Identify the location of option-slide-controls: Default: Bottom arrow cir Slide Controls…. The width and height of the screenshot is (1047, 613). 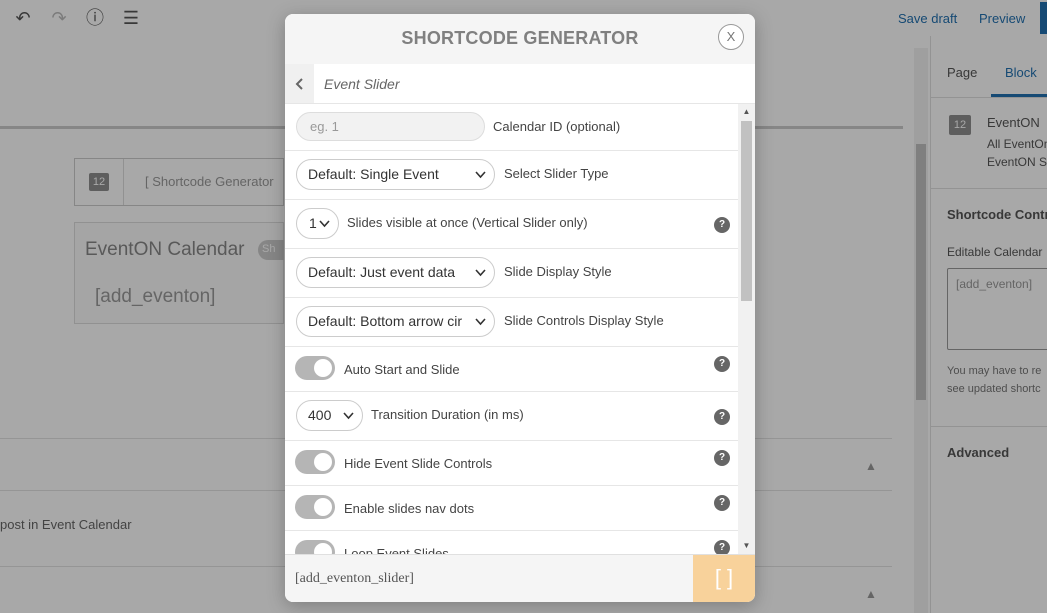
(511, 322).